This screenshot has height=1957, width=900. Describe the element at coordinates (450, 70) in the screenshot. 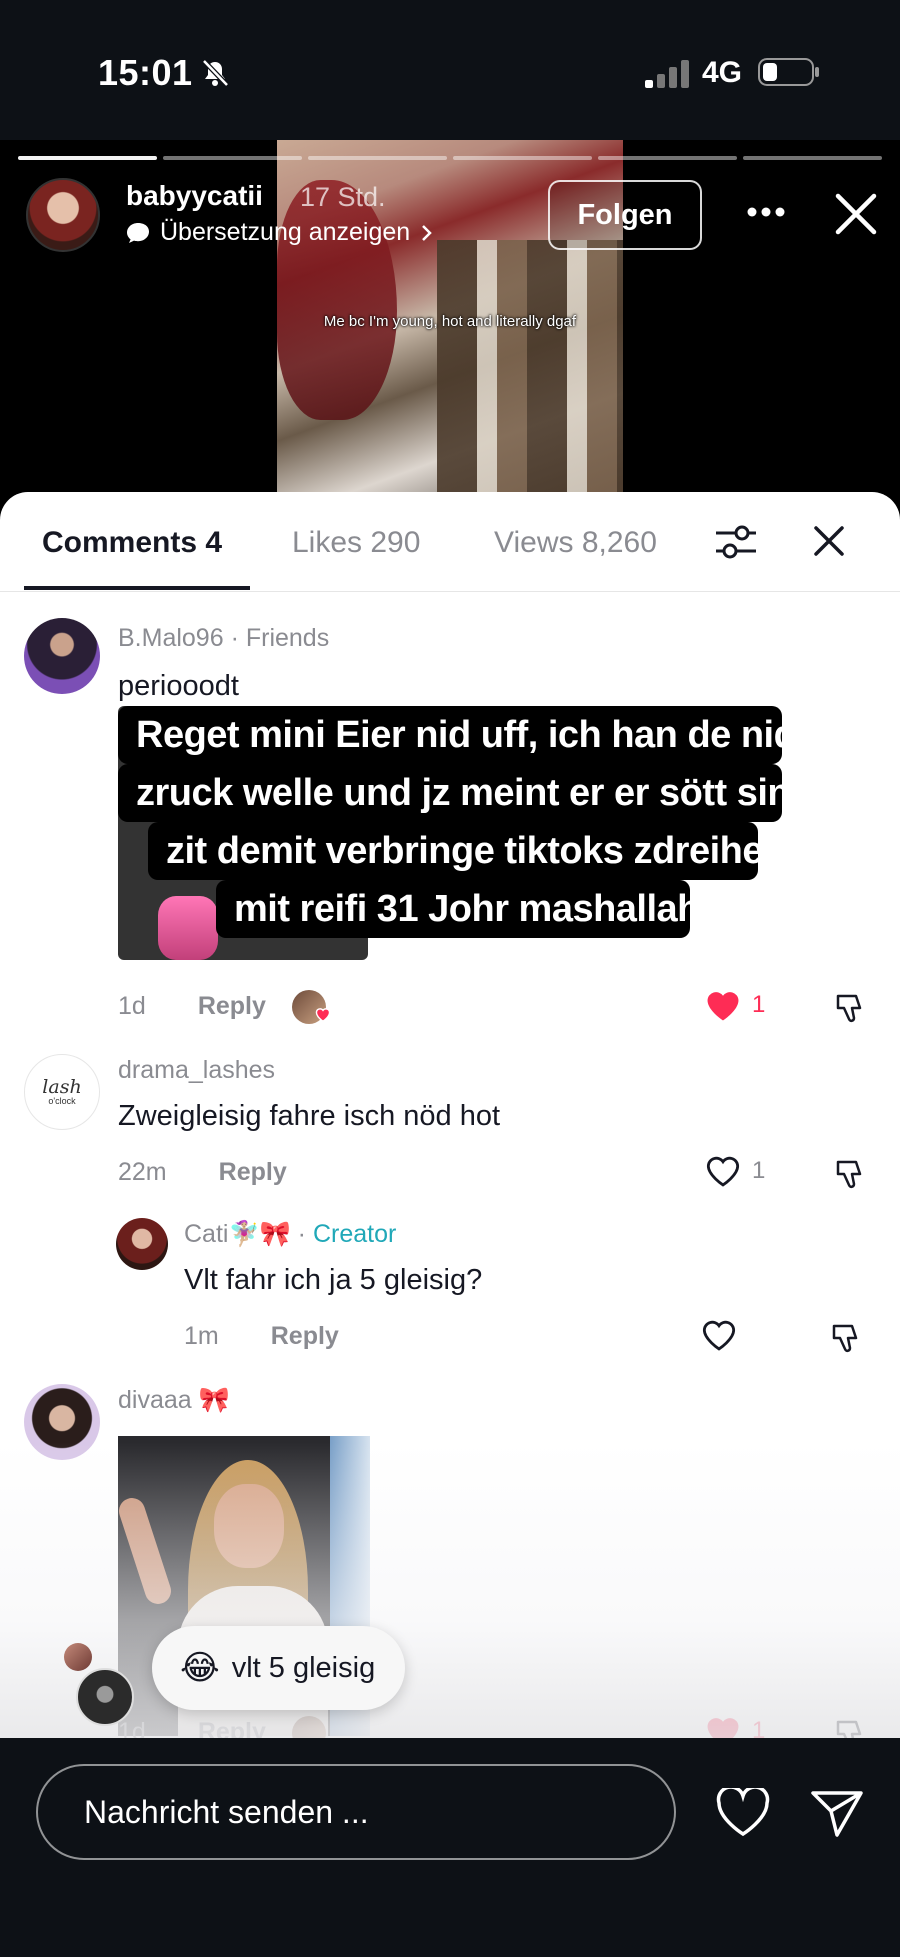

I see `status-bar: 15:01 4G` at that location.